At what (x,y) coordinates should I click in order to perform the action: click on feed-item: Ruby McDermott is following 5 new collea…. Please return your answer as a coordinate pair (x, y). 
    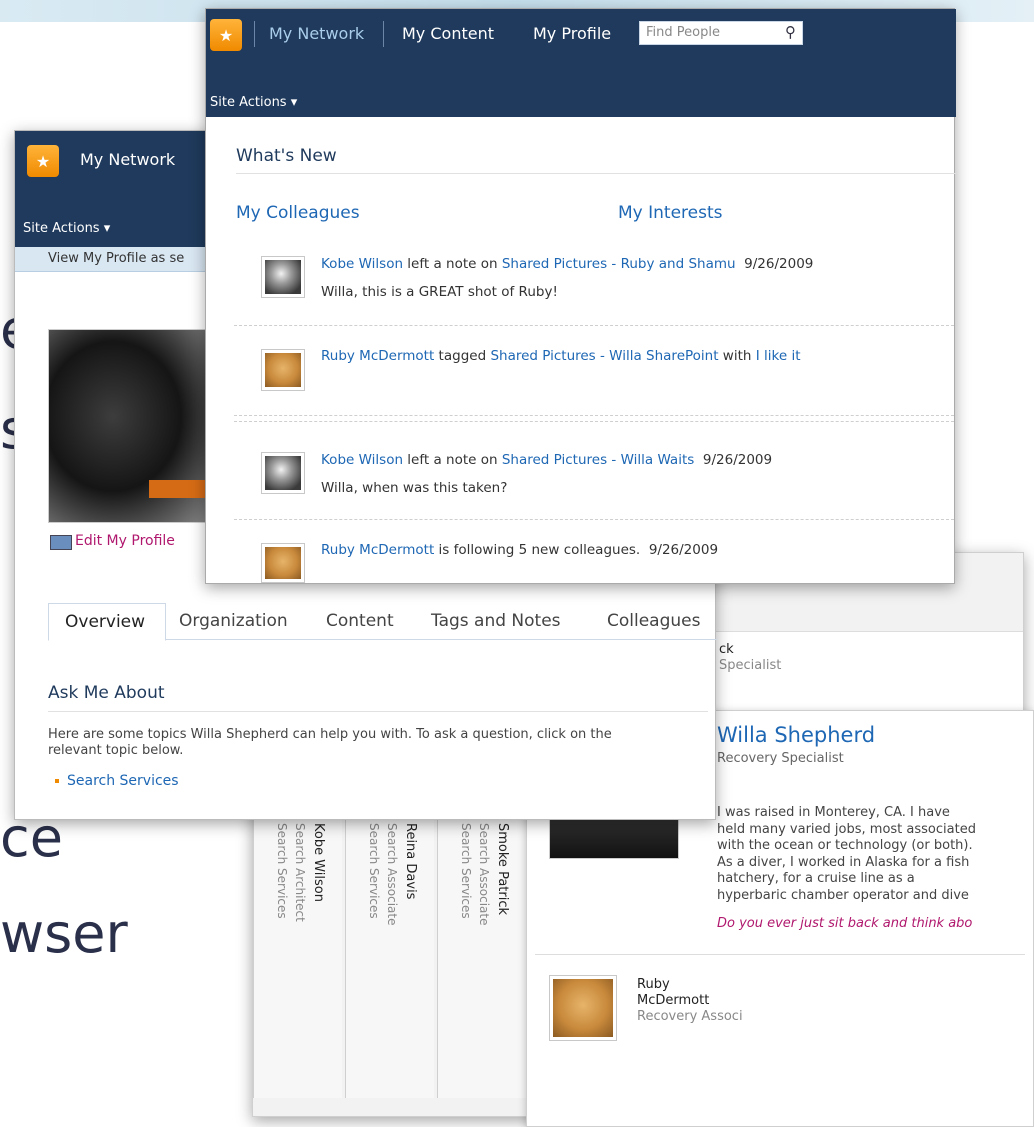
    Looking at the image, I should click on (519, 550).